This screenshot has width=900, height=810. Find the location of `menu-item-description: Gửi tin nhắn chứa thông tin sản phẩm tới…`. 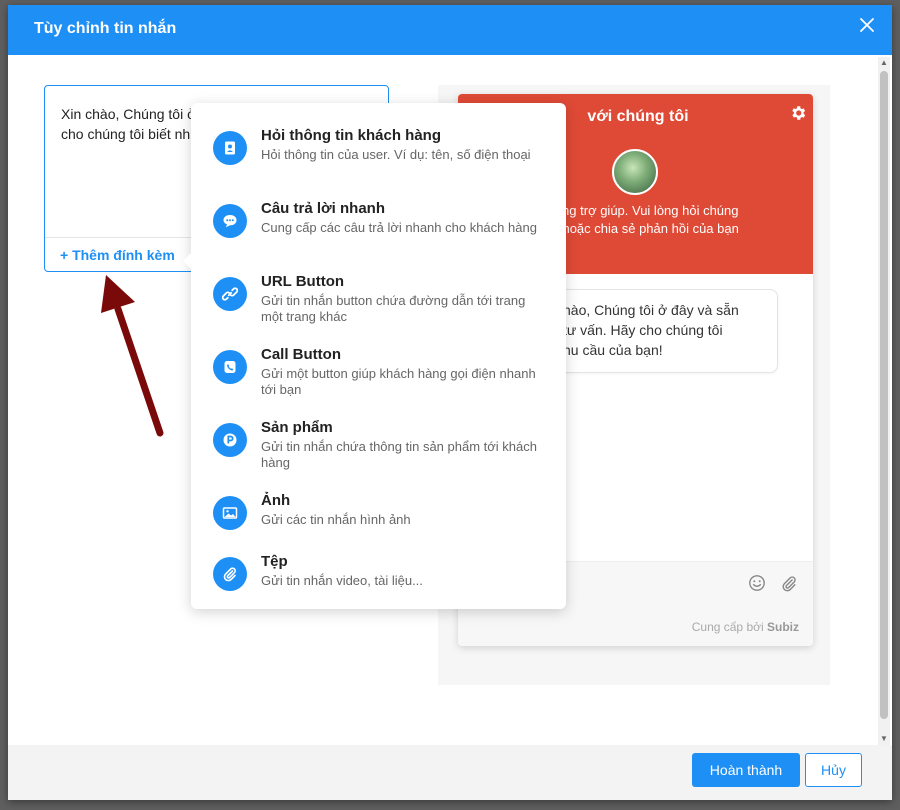

menu-item-description: Gửi tin nhắn chứa thông tin sản phẩm tới… is located at coordinates (399, 454).